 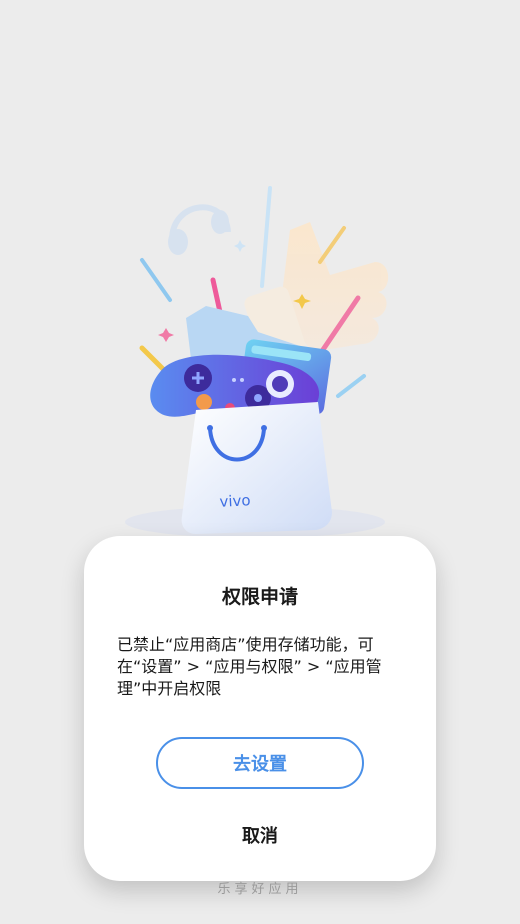 What do you see at coordinates (199, 229) in the screenshot?
I see `headphones-icon` at bounding box center [199, 229].